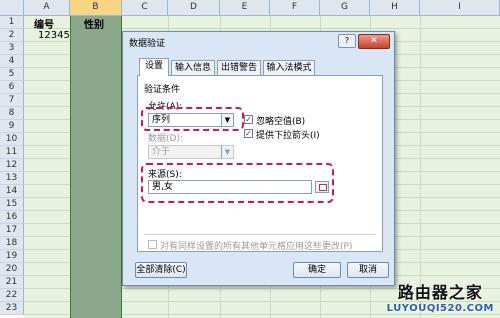 The height and width of the screenshot is (318, 500). What do you see at coordinates (317, 270) in the screenshot?
I see `ok-button: 确定` at bounding box center [317, 270].